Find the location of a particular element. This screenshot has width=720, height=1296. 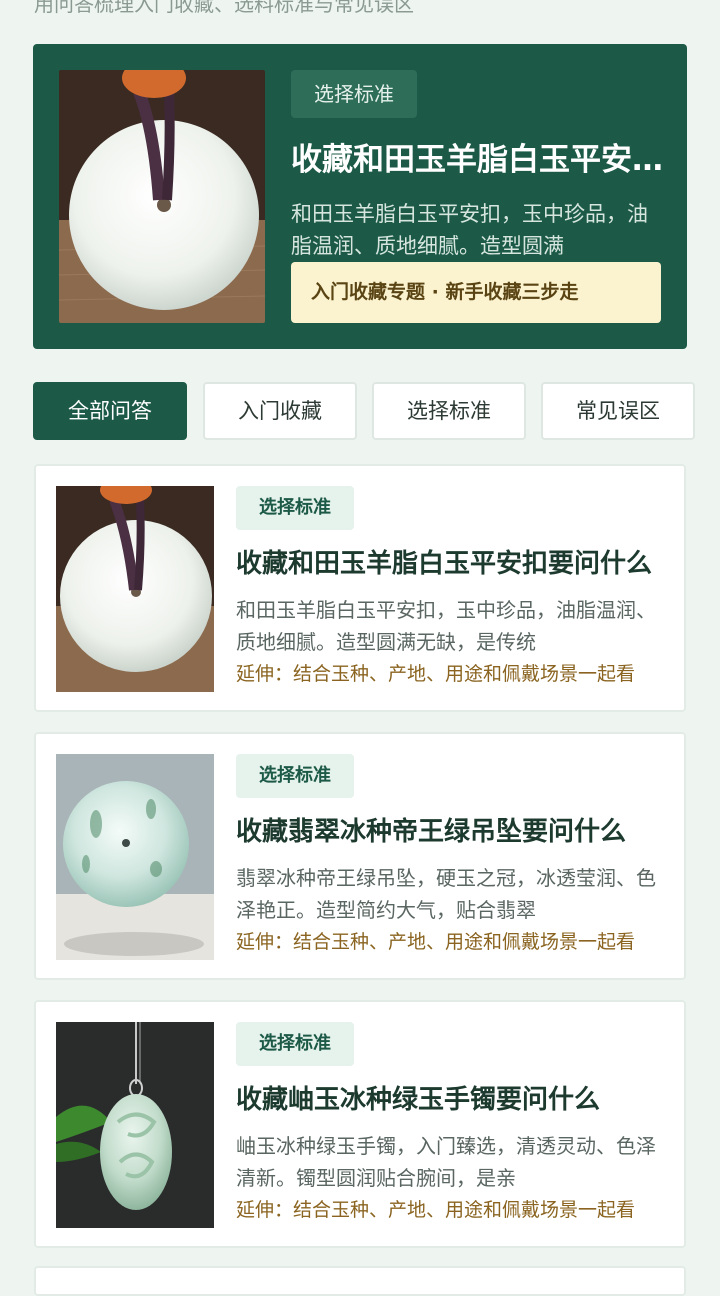

card-description: 和田玉羊脂白玉平安扣，玉中珍品，油脂温润、质地细腻。造型圆满无缺，是传统 is located at coordinates (446, 626).